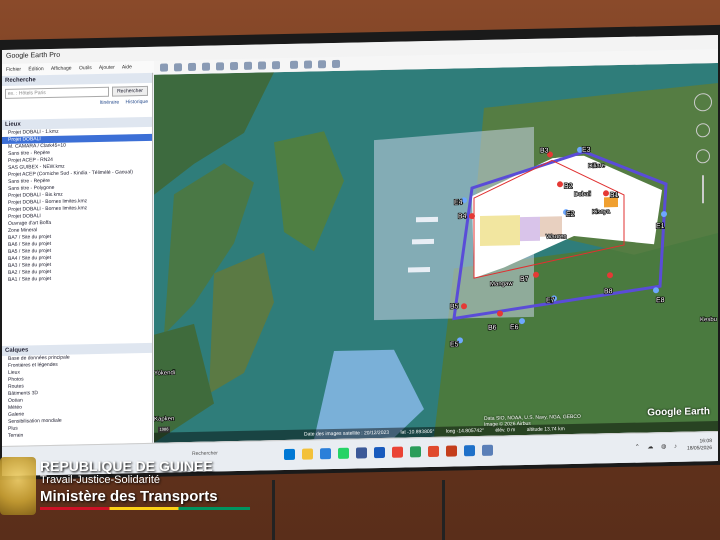  I want to click on banner-country: REPUBLIQUE DE GUINEE, so click(126, 466).